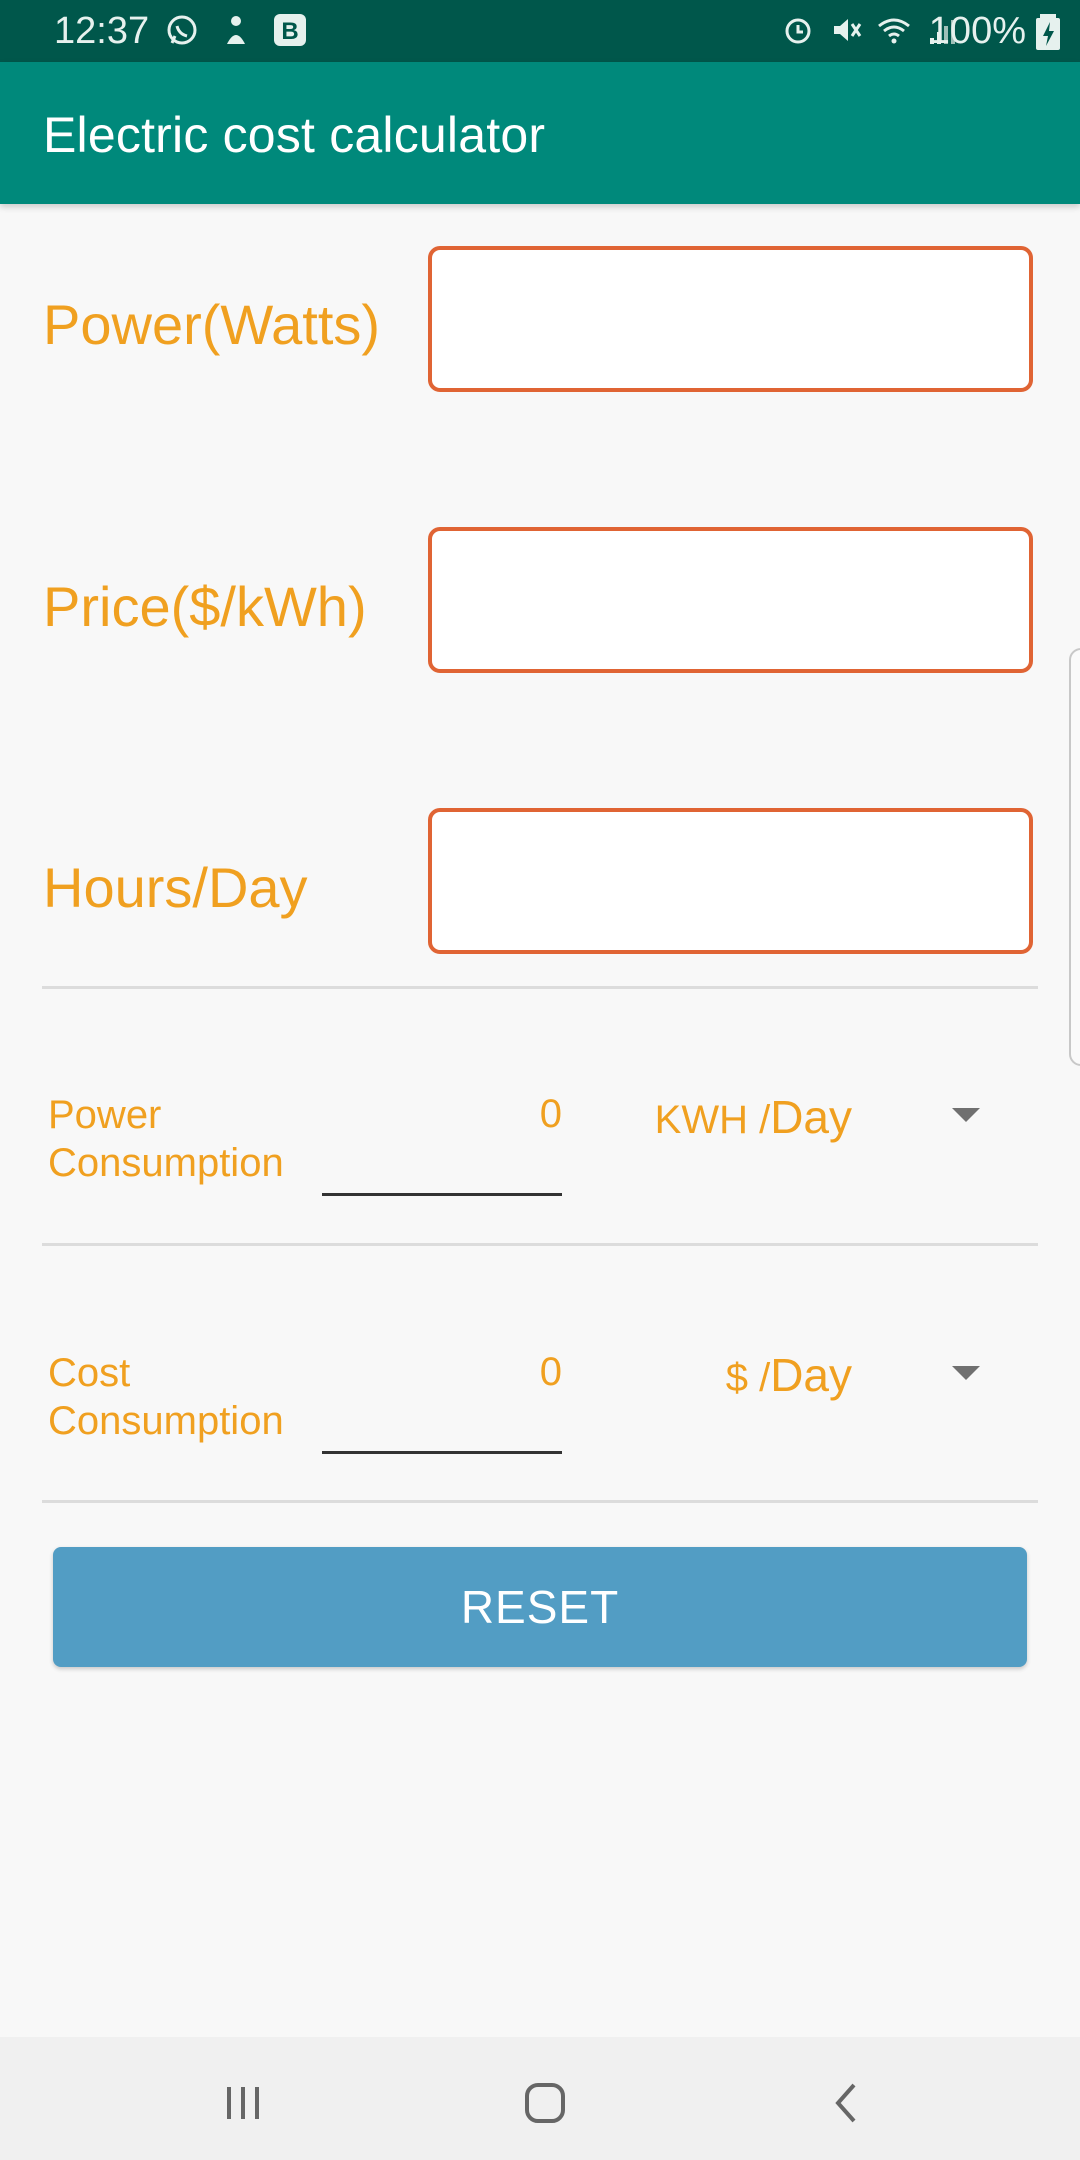  I want to click on cost-unit-prefix: $ /, so click(748, 1378).